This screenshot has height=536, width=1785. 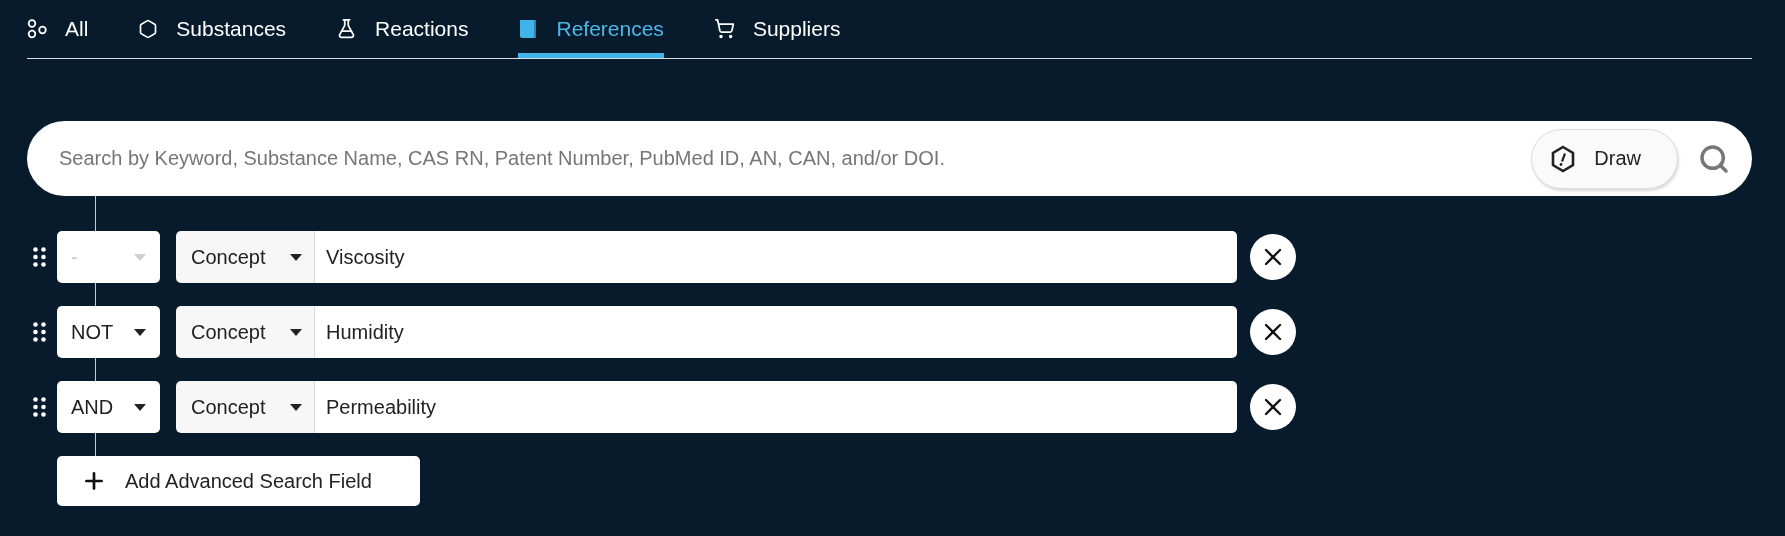 I want to click on category-tab: Suppliers, so click(x=777, y=29).